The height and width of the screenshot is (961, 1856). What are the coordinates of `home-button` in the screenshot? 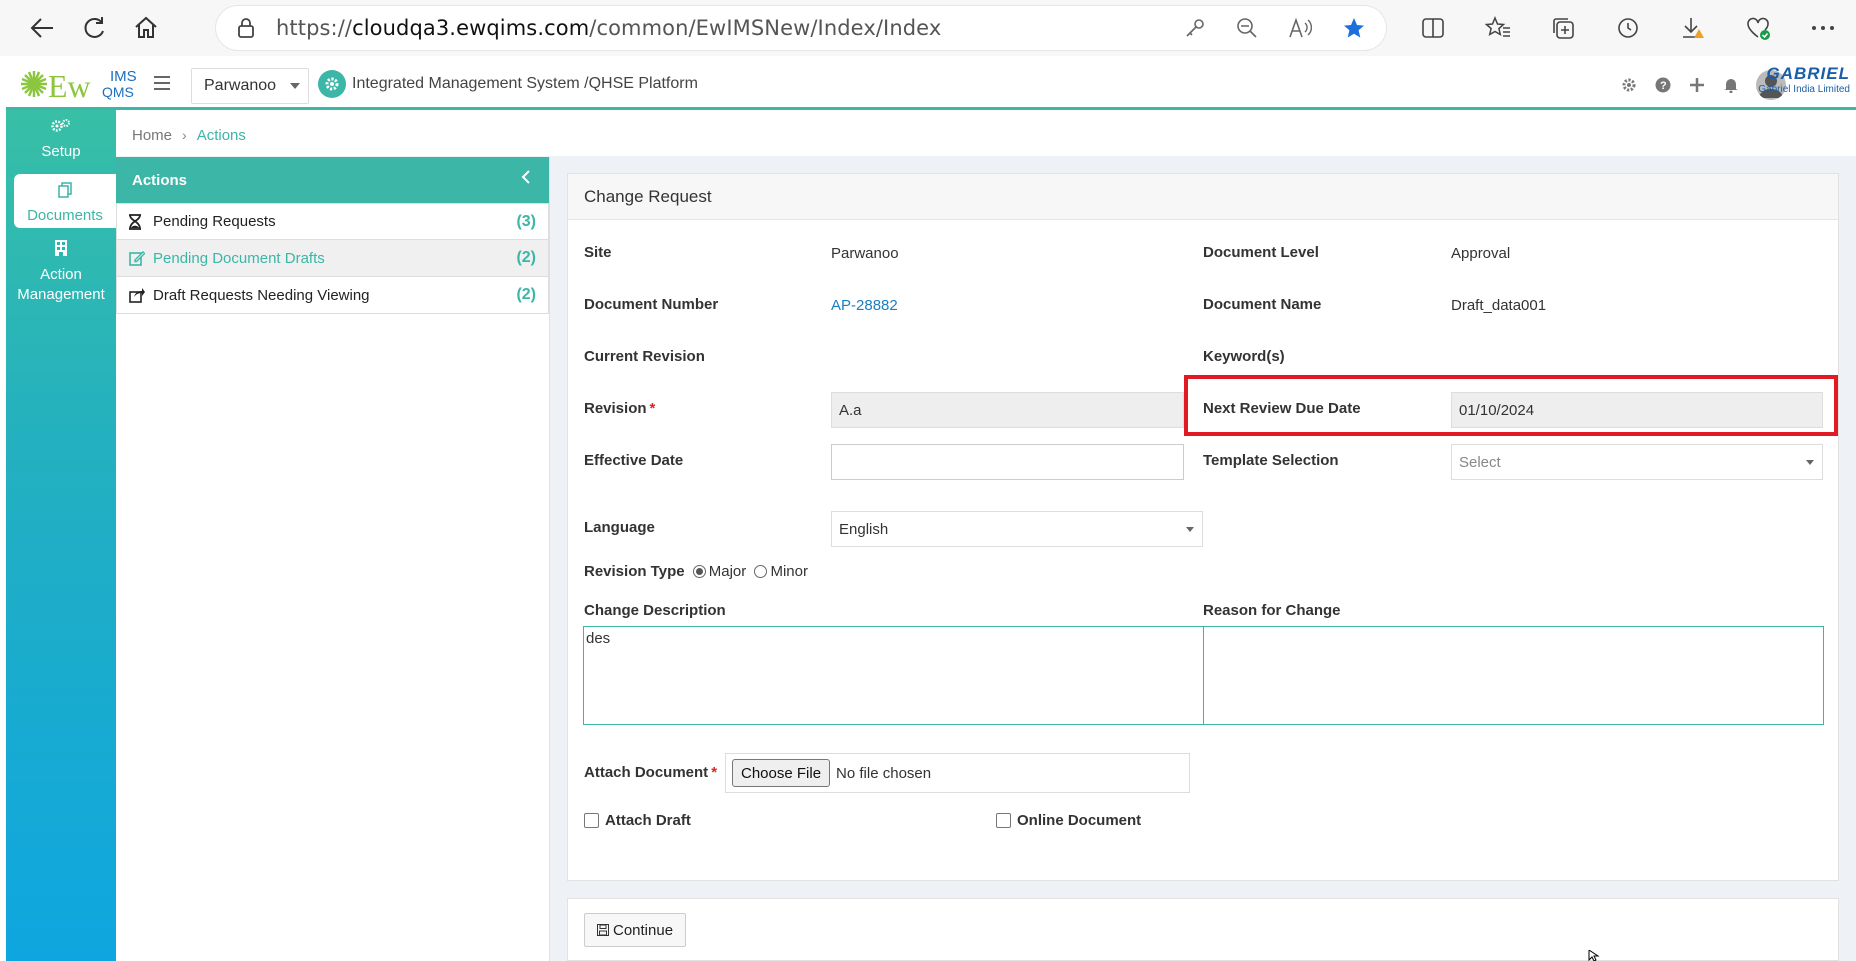 It's located at (146, 28).